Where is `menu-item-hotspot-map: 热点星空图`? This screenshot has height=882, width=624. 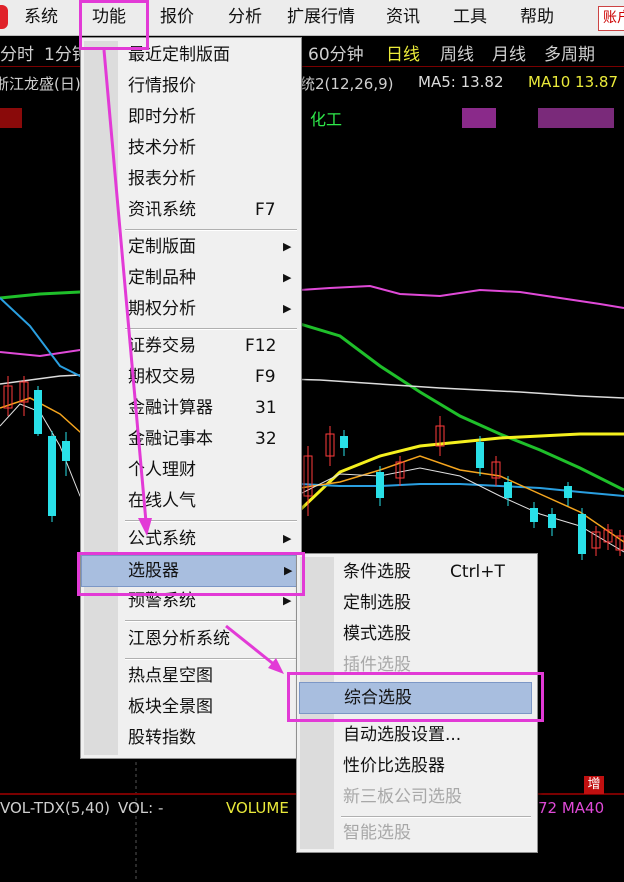
menu-item-hotspot-map: 热点星空图 is located at coordinates (212, 676).